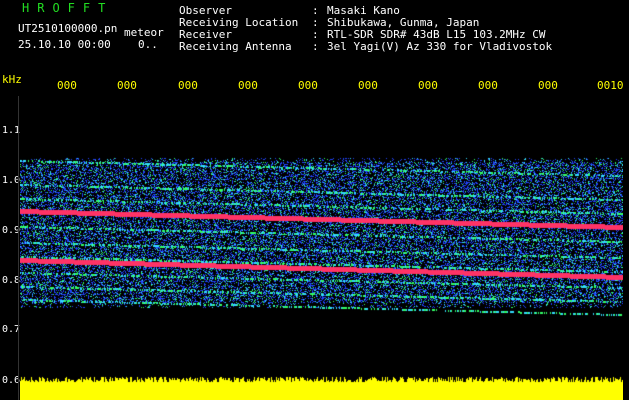 The width and height of the screenshot is (629, 400). Describe the element at coordinates (68, 8) in the screenshot. I see `app-title: HROFFT` at that location.